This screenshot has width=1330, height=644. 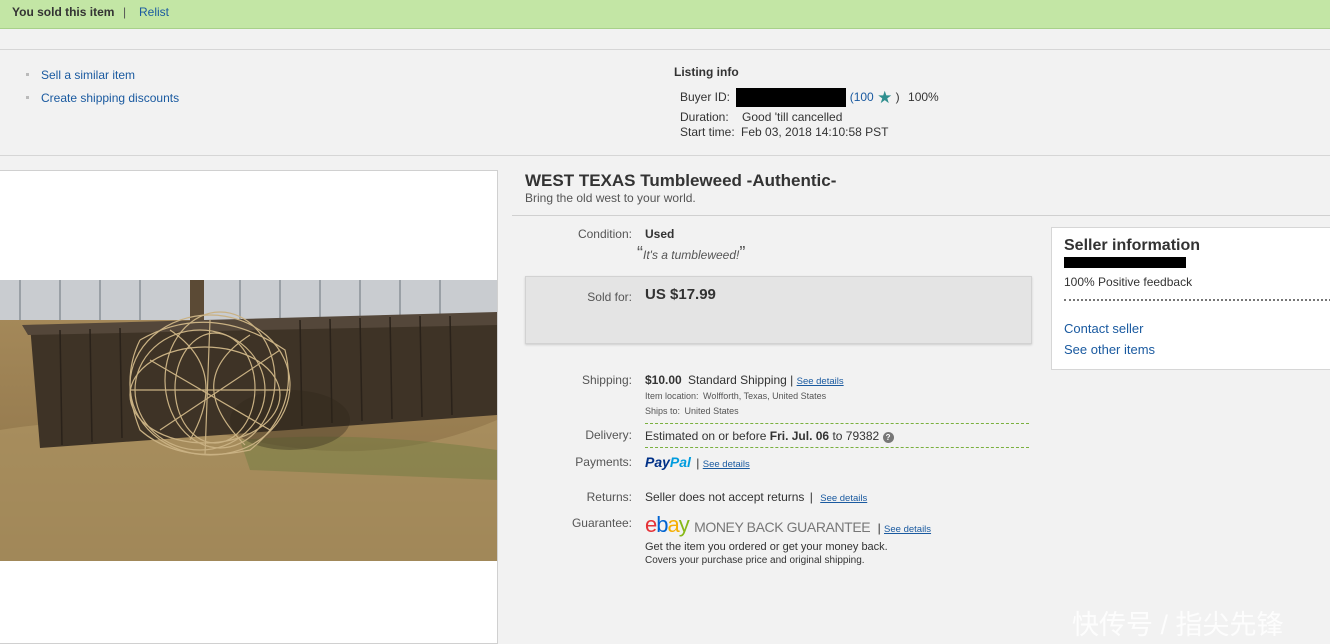 I want to click on payments-see-details-link: See details, so click(x=726, y=464).